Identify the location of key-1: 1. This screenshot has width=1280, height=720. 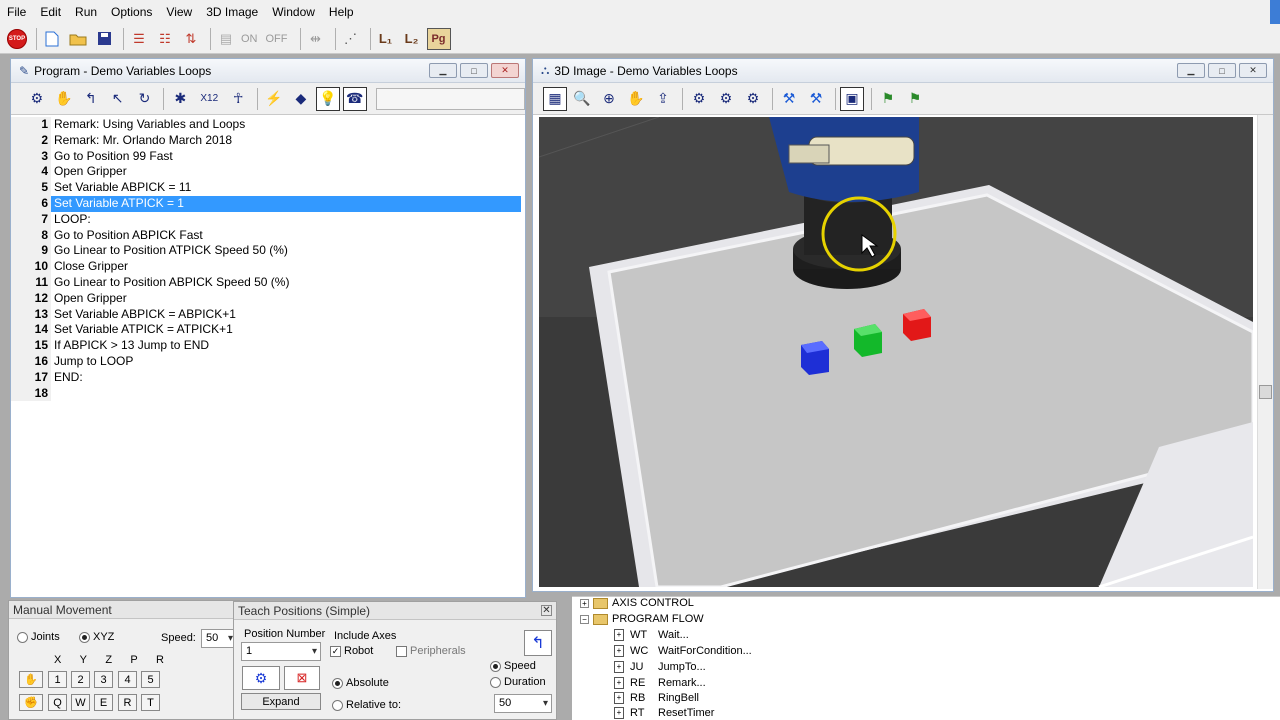
(57, 679).